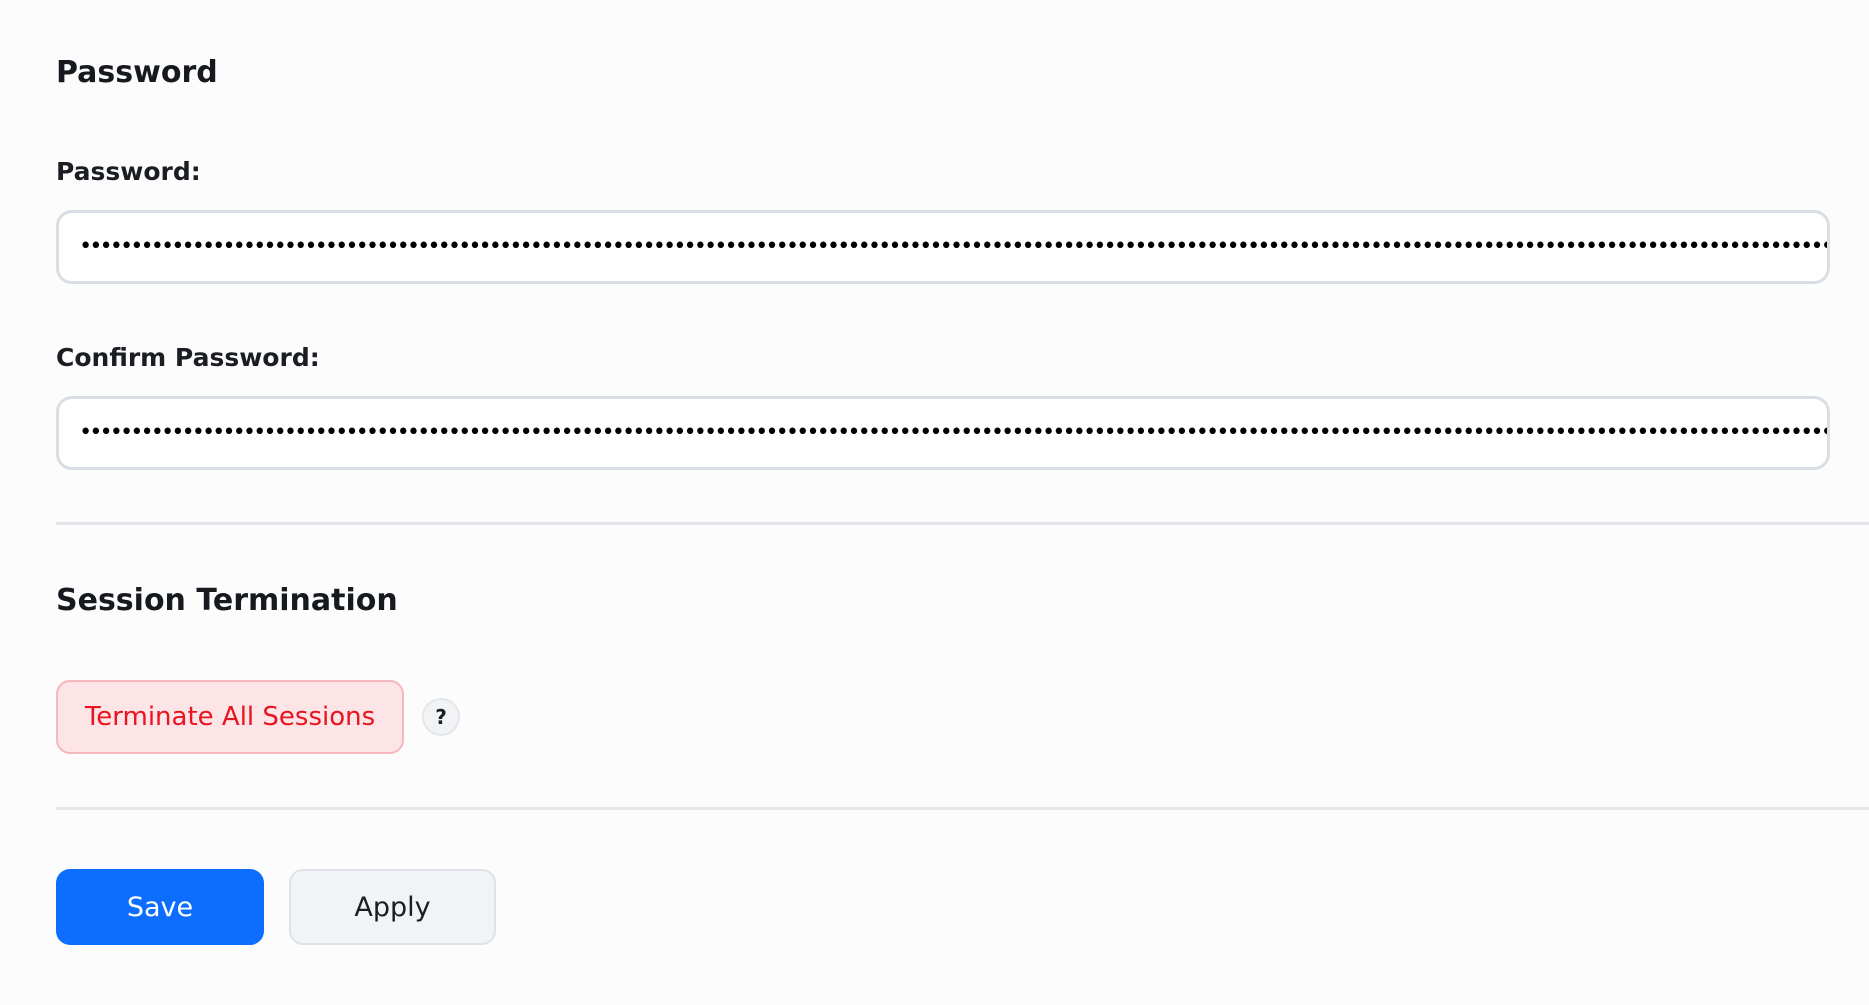 This screenshot has height=1005, width=1869. Describe the element at coordinates (962, 808) in the screenshot. I see `actions-divider` at that location.